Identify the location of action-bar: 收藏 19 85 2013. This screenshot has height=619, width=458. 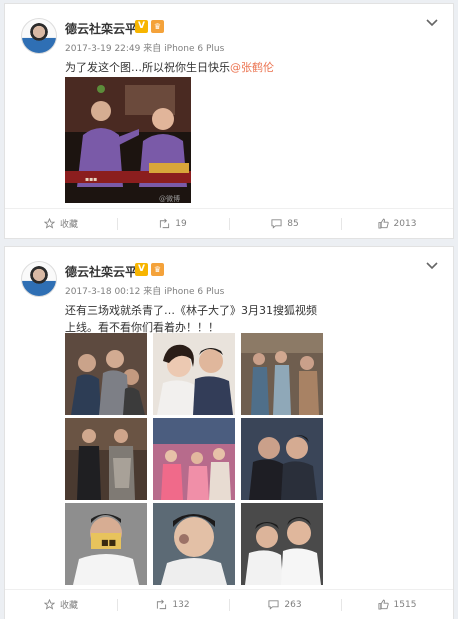
(229, 223).